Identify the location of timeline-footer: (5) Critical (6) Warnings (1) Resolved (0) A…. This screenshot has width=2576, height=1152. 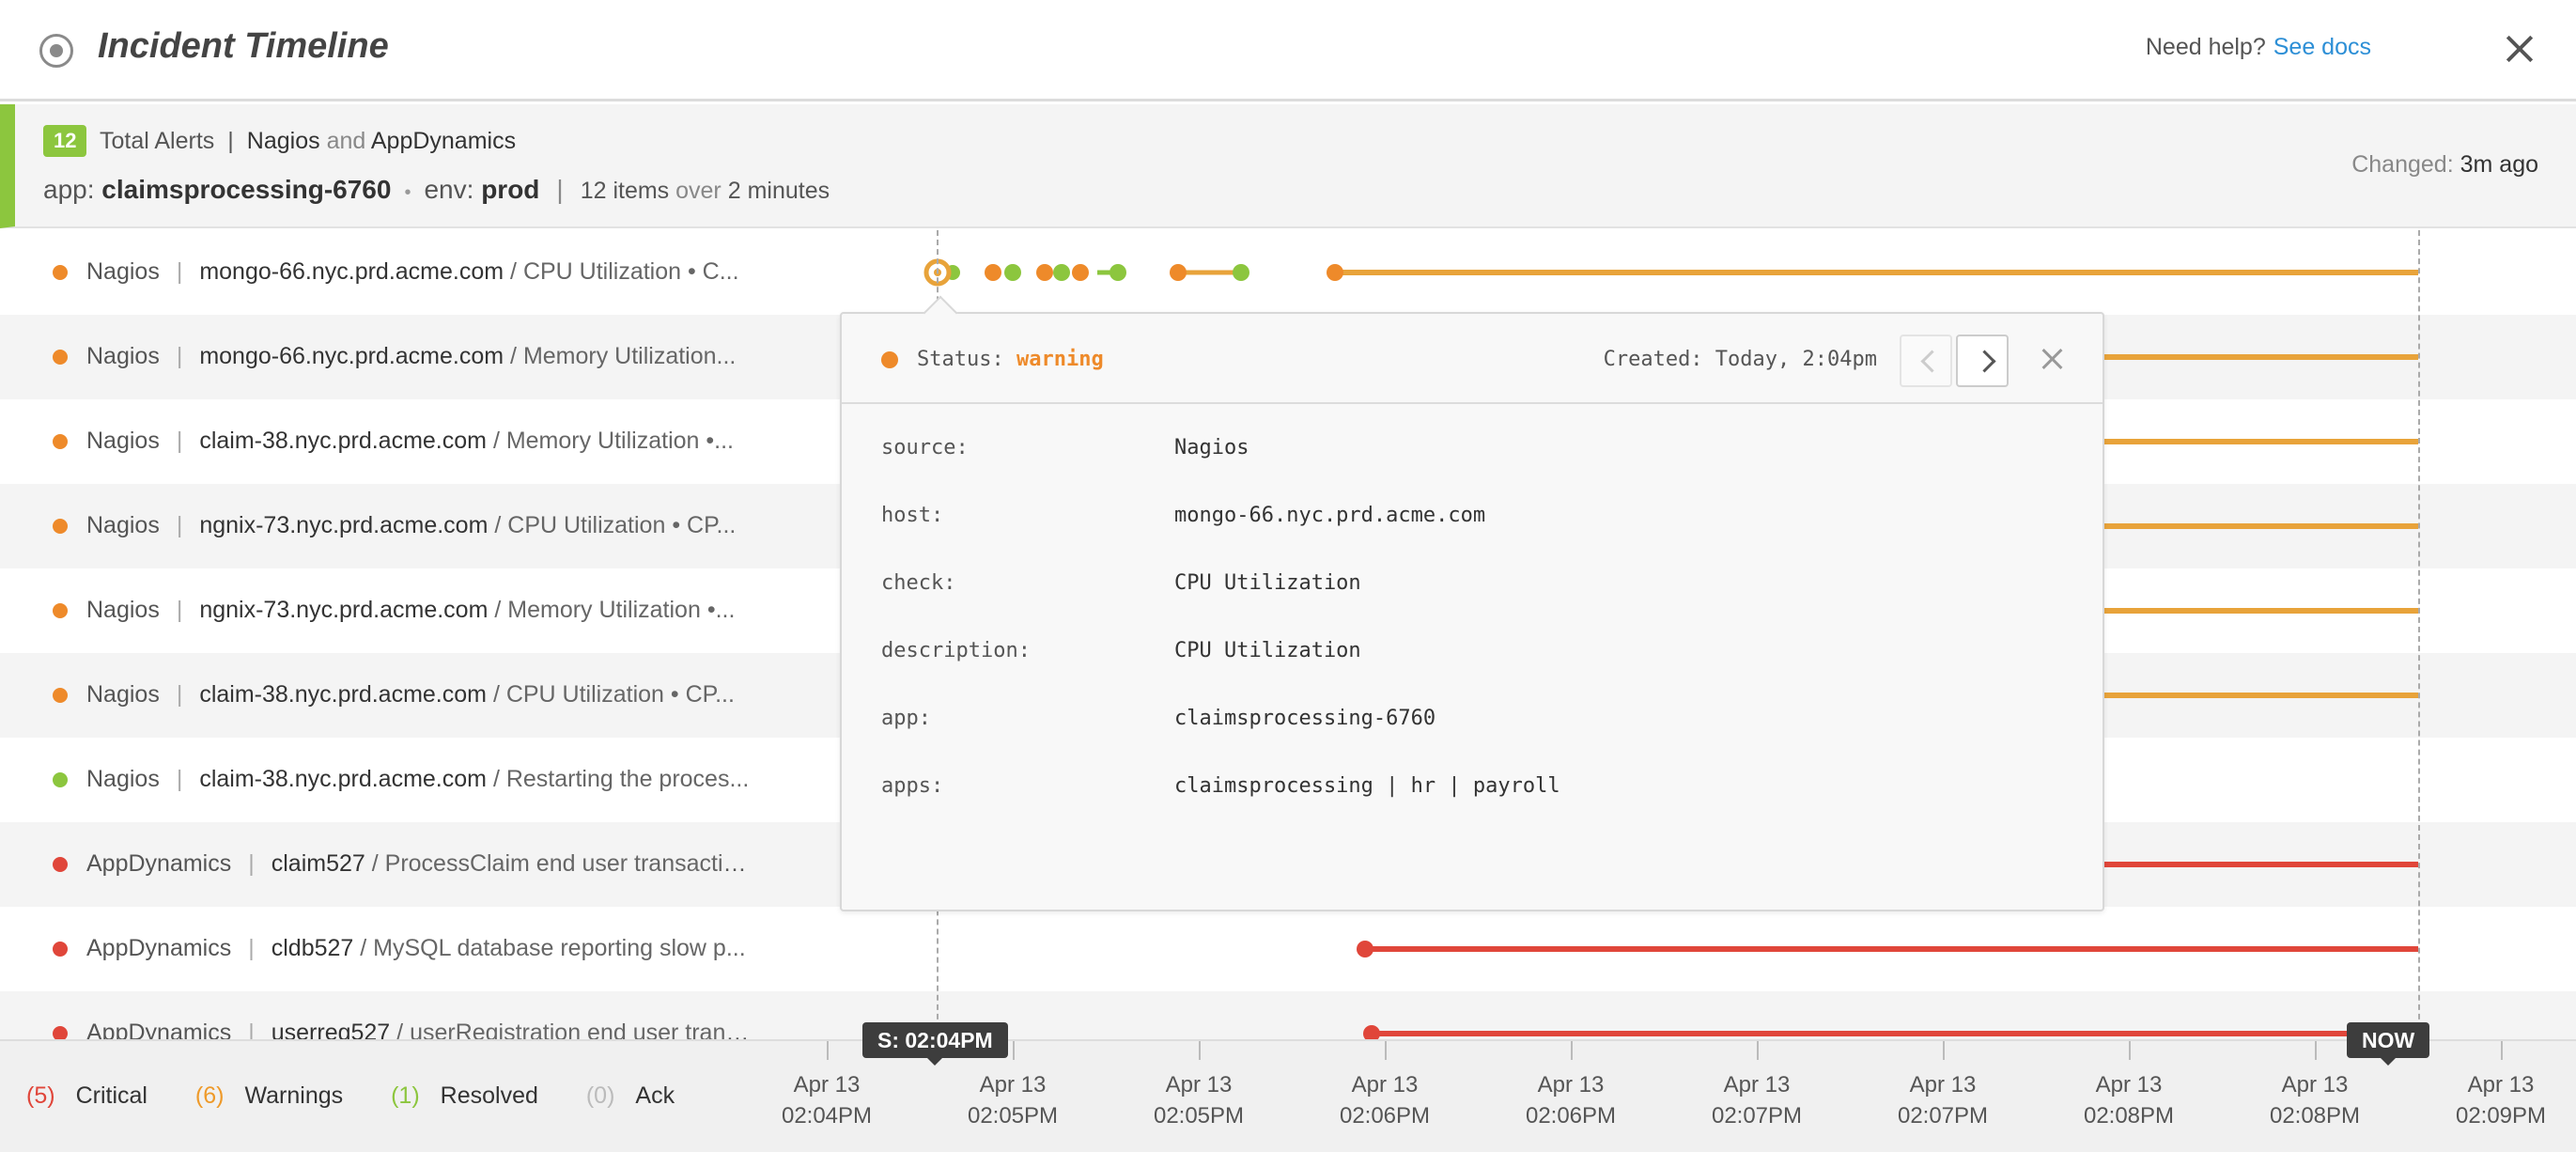
(1288, 1095).